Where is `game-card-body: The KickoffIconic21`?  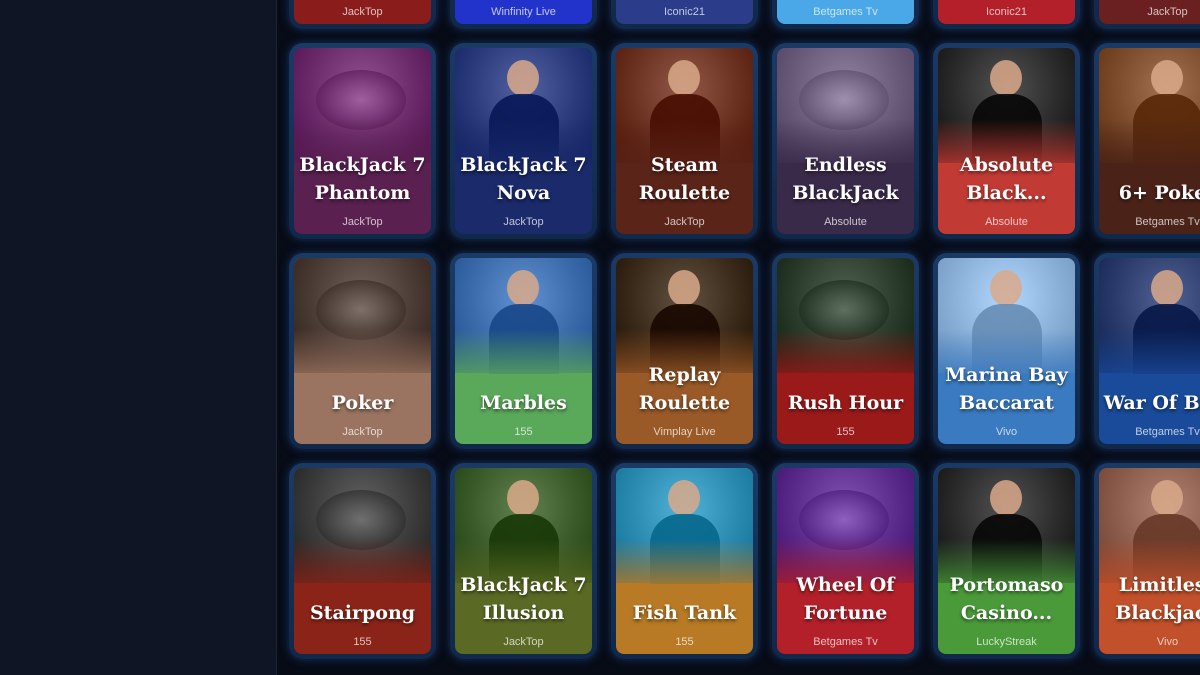 game-card-body: The KickoffIconic21 is located at coordinates (1006, 12).